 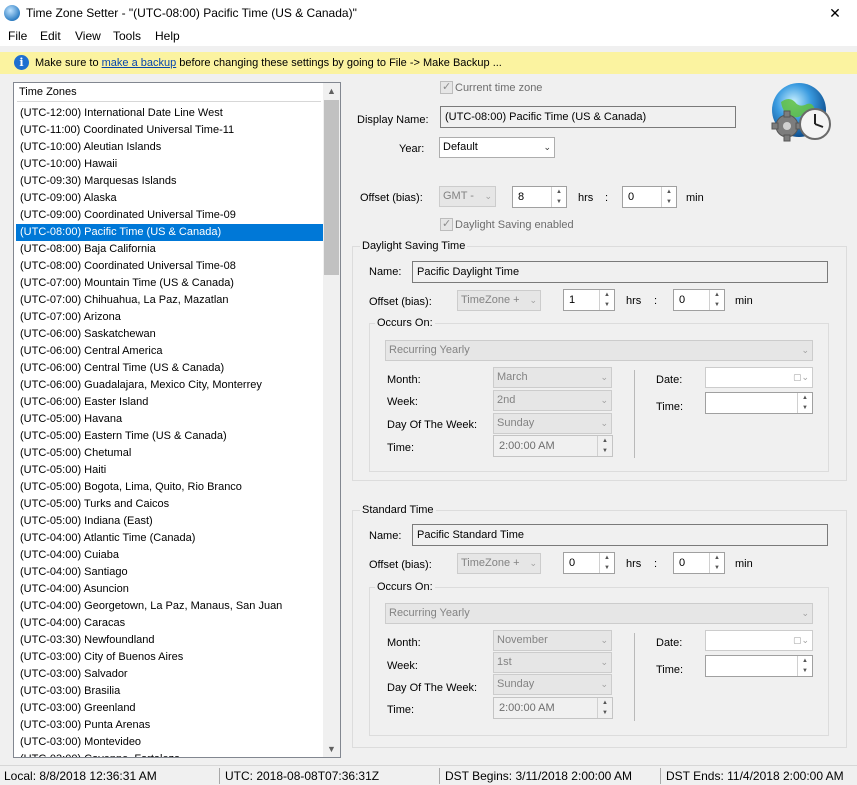 I want to click on timezone-list-item: (UTC-12:00) International Date Line West, so click(x=169, y=113).